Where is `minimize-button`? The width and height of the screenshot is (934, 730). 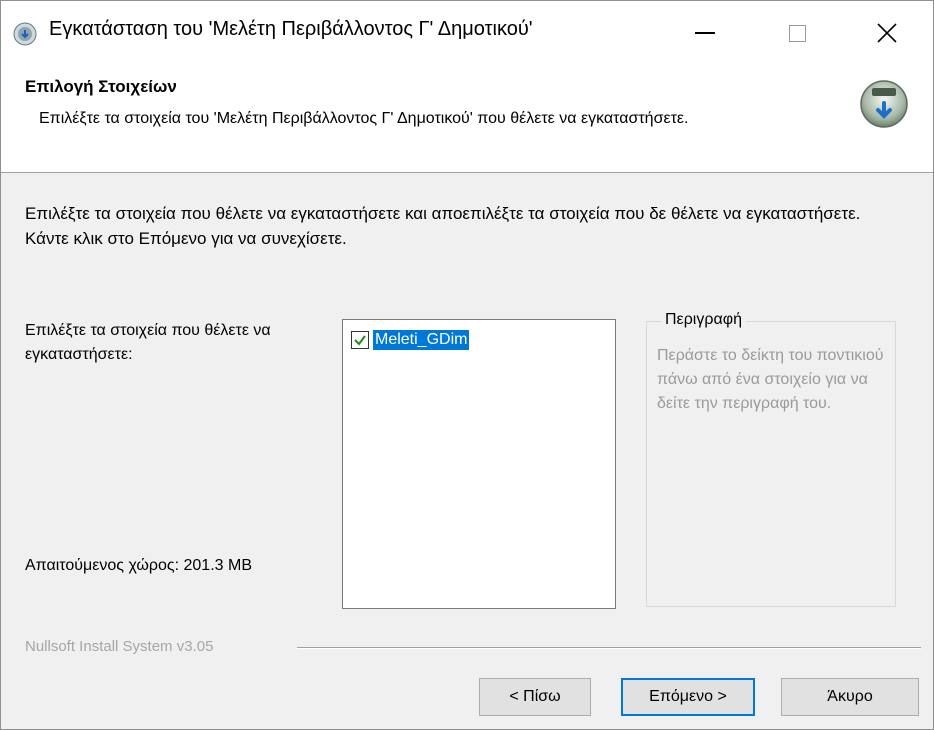
minimize-button is located at coordinates (705, 33).